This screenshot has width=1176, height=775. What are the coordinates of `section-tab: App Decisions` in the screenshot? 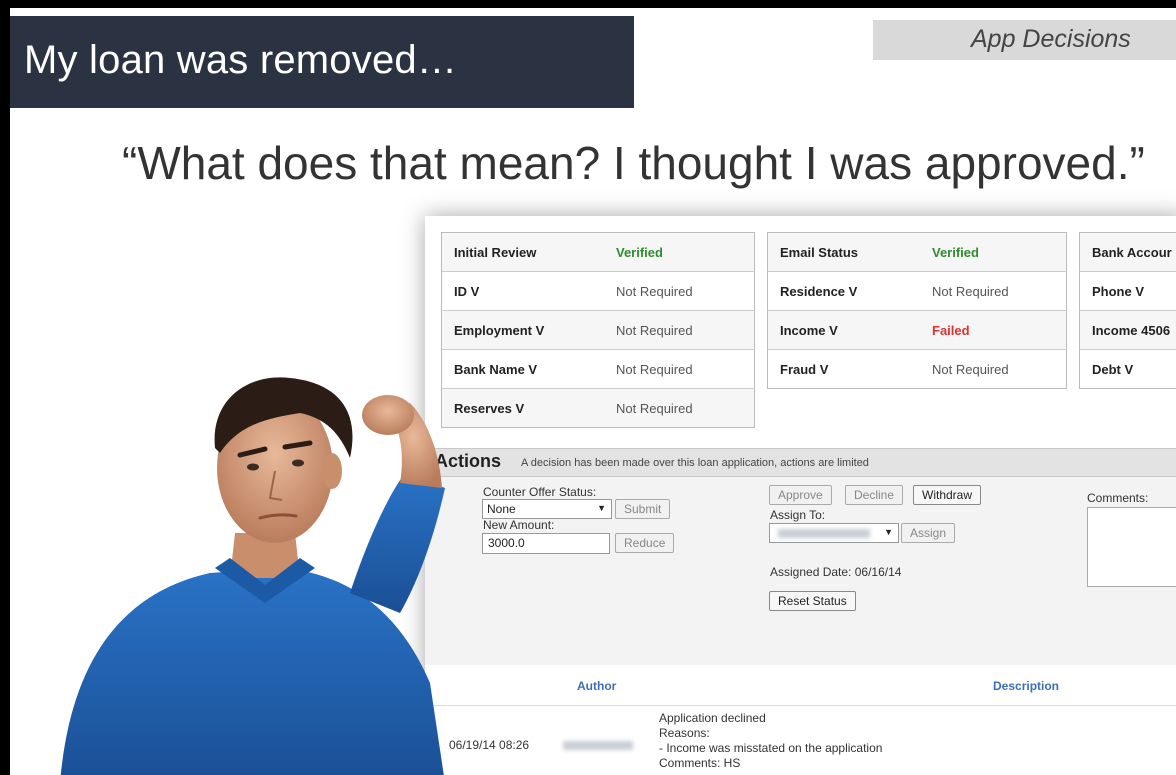 It's located at (1024, 40).